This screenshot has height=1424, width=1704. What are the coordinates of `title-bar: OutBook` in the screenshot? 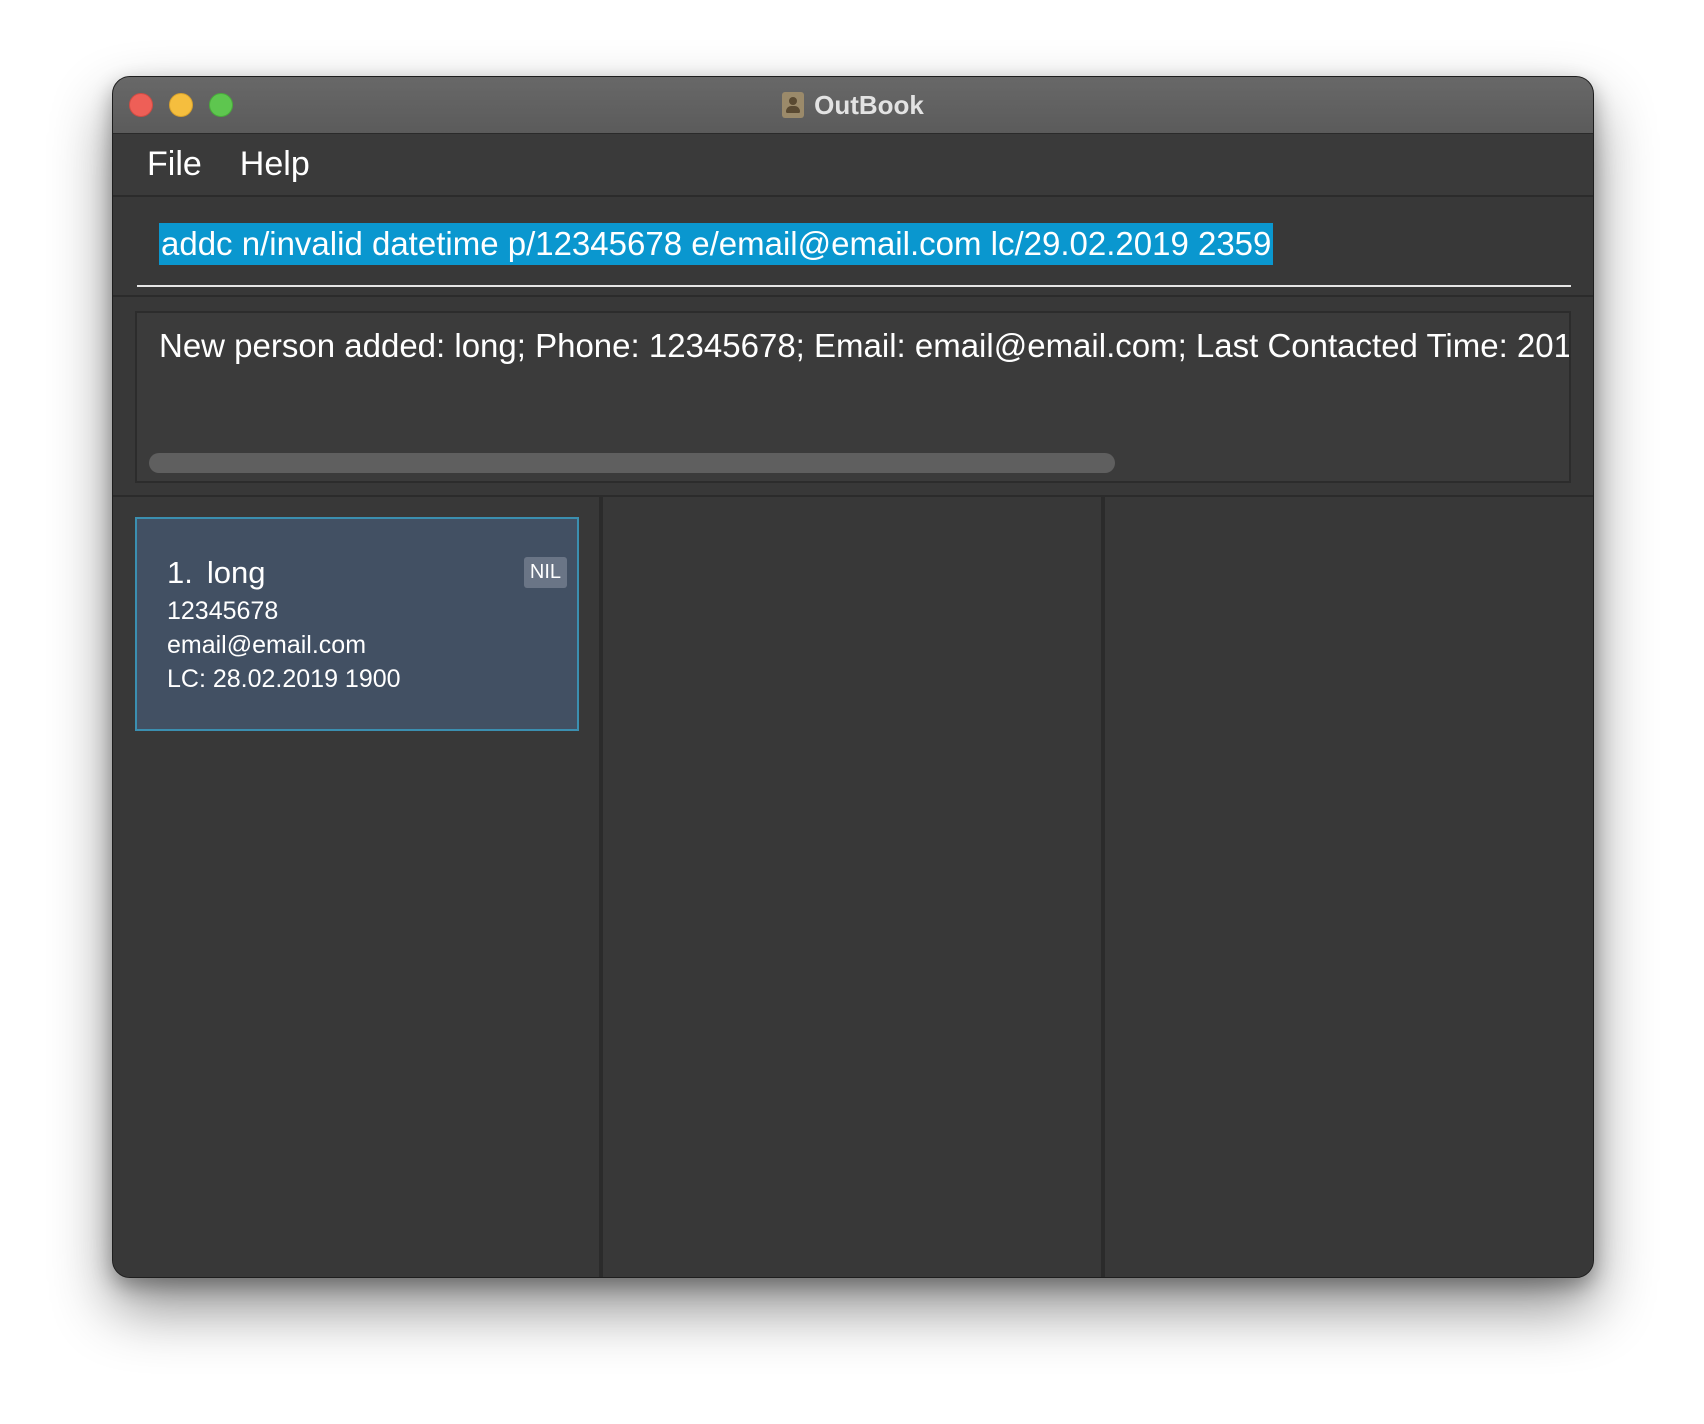 It's located at (853, 105).